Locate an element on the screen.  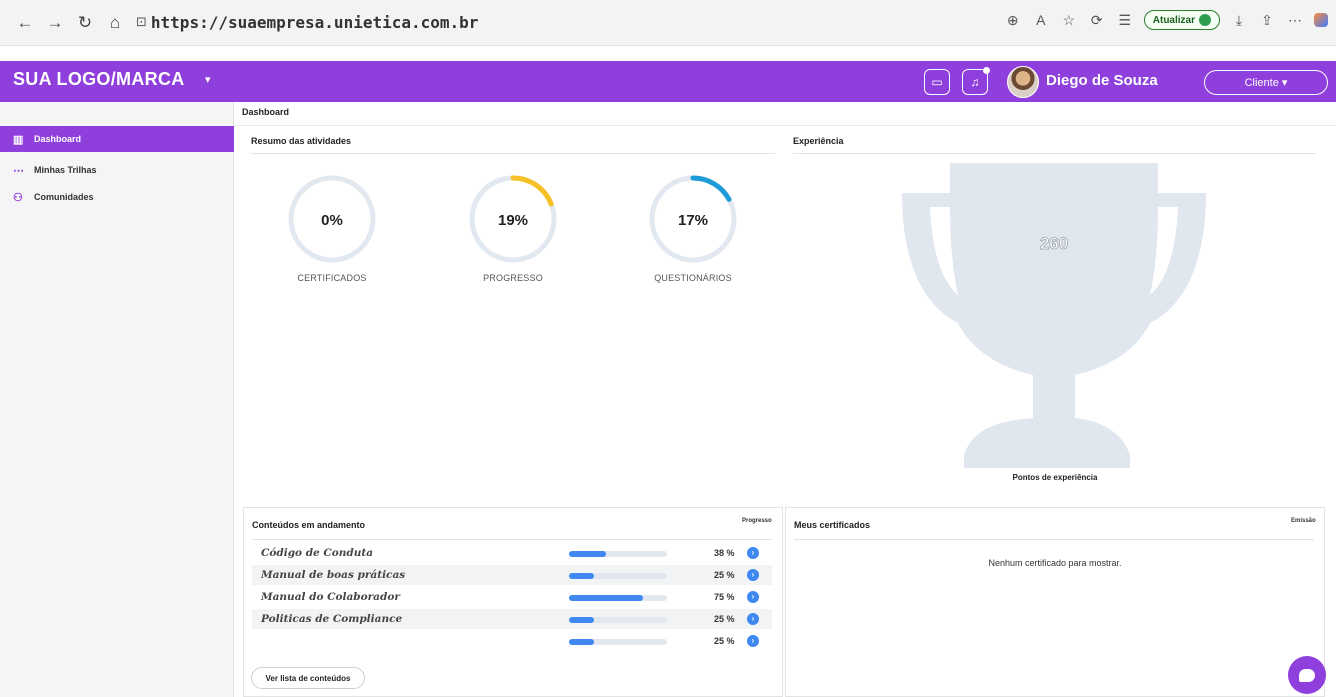
refresh-icon: ↻ is located at coordinates (85, 23).